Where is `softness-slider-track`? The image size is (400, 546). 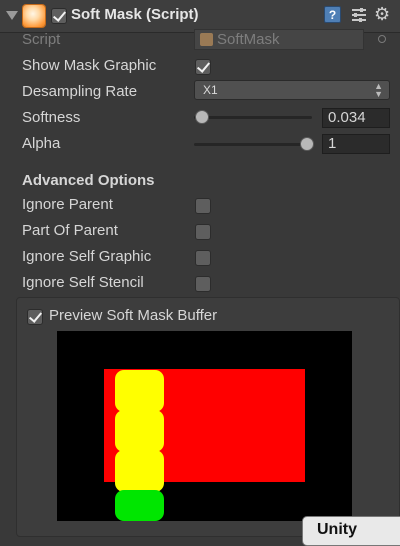
softness-slider-track is located at coordinates (253, 117).